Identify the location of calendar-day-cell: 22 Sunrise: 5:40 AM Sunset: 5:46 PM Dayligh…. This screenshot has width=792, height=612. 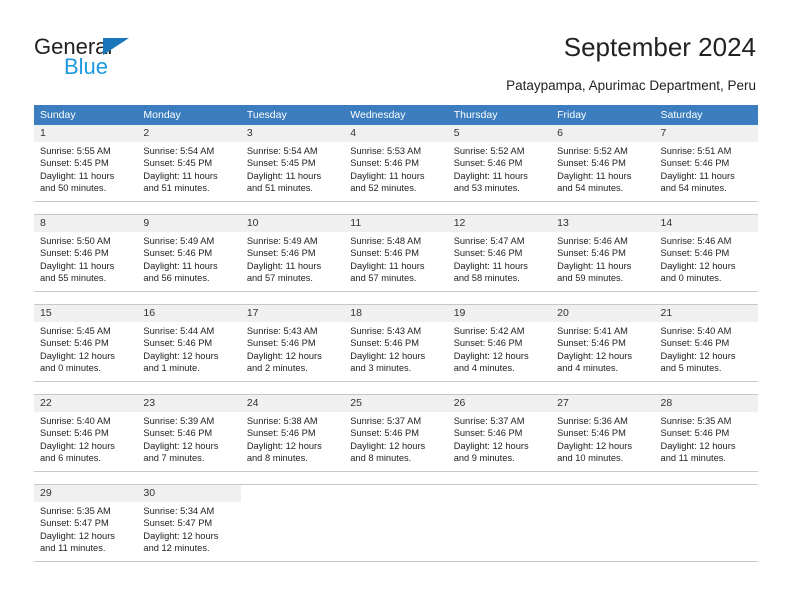
(86, 433).